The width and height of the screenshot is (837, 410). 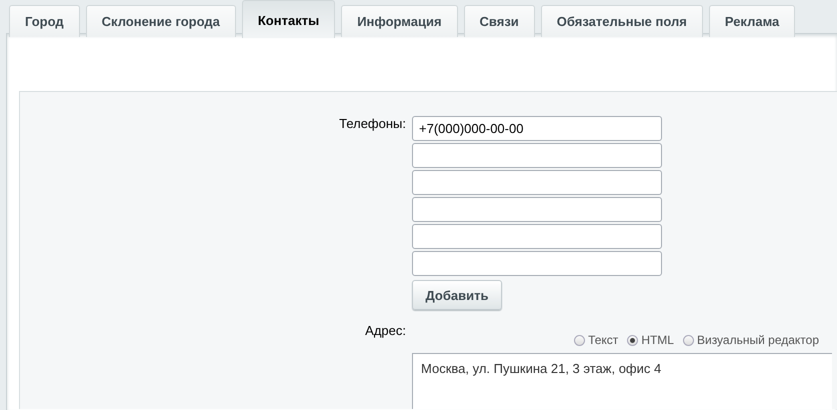 I want to click on tab: Контакты, so click(x=289, y=19).